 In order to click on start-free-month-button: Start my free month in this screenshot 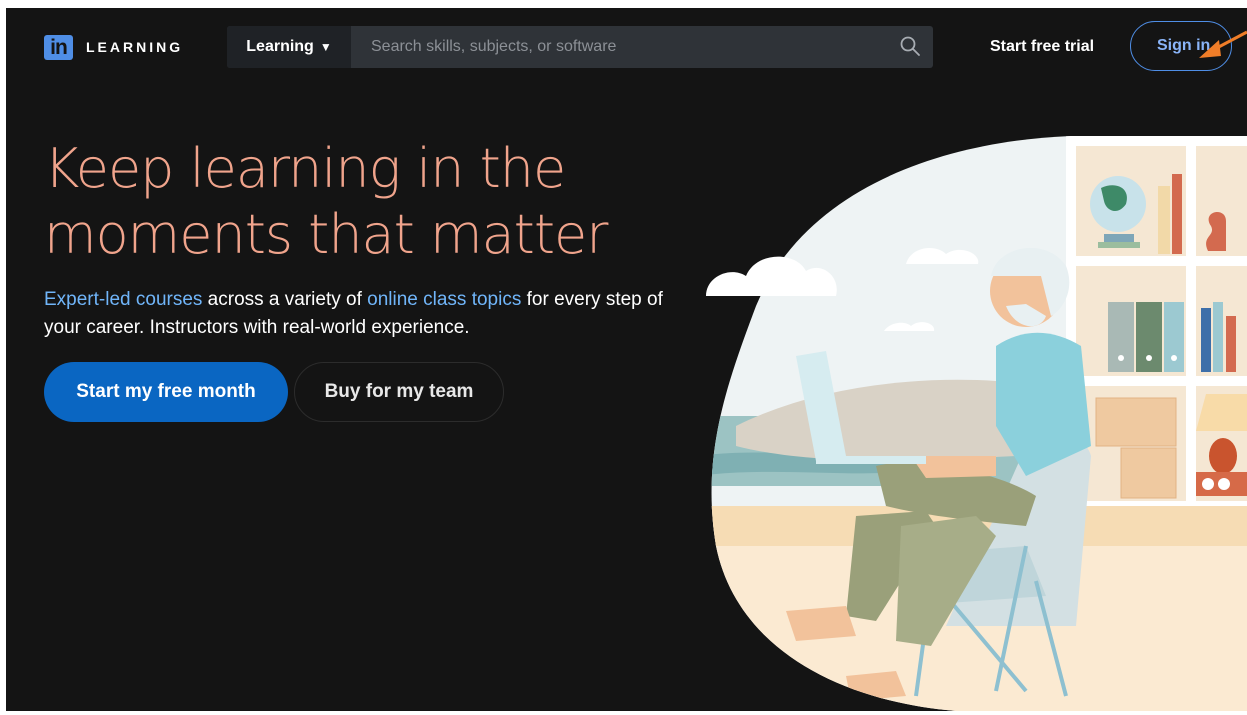, I will do `click(166, 392)`.